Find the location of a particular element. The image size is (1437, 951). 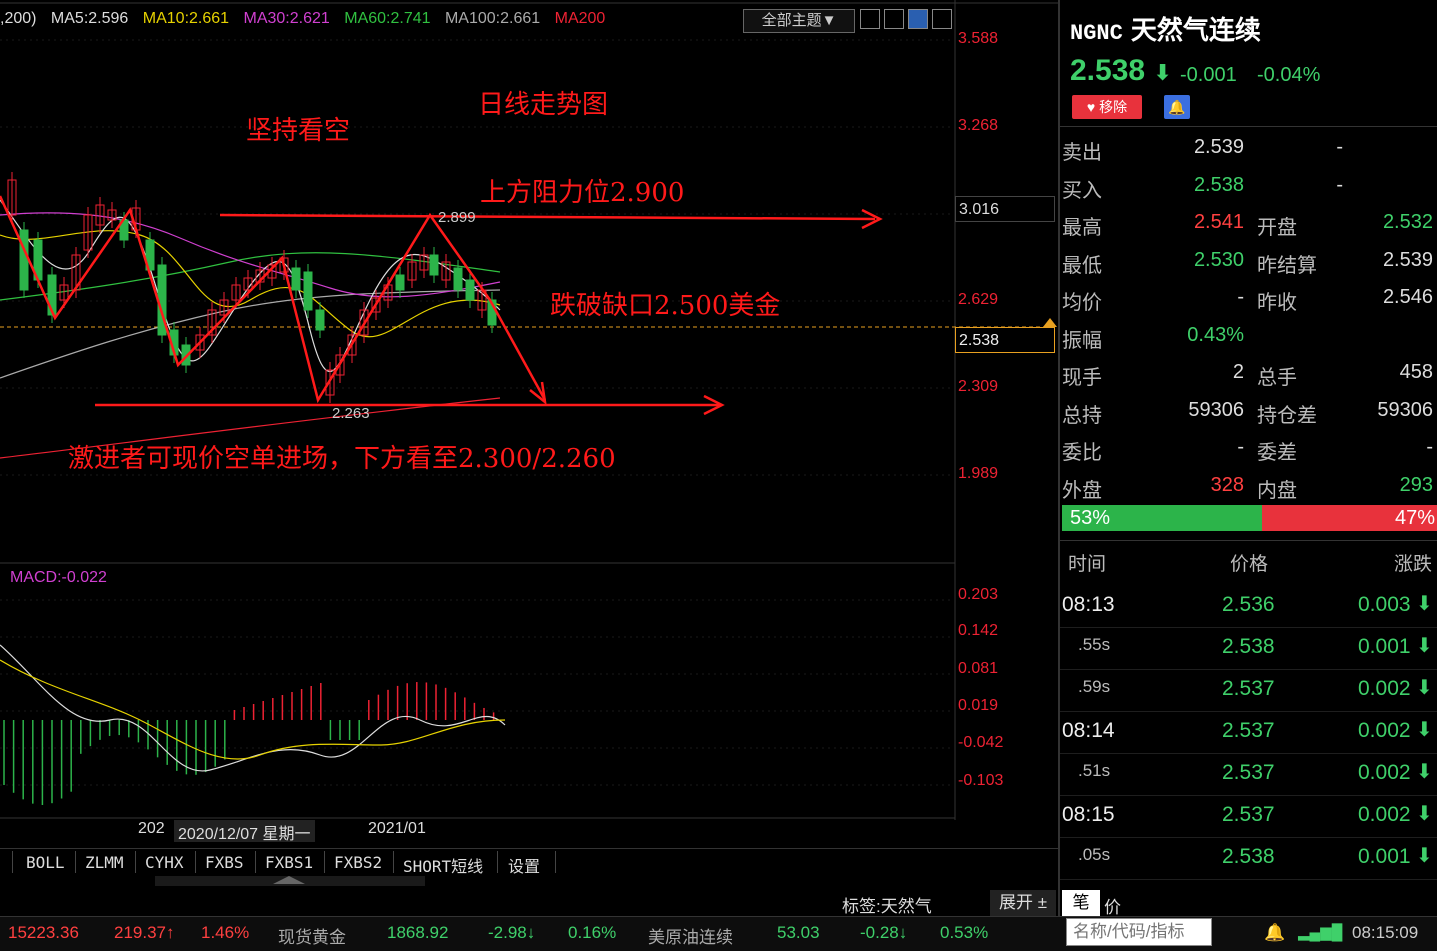

price-axis-label: 1.989 is located at coordinates (978, 473).